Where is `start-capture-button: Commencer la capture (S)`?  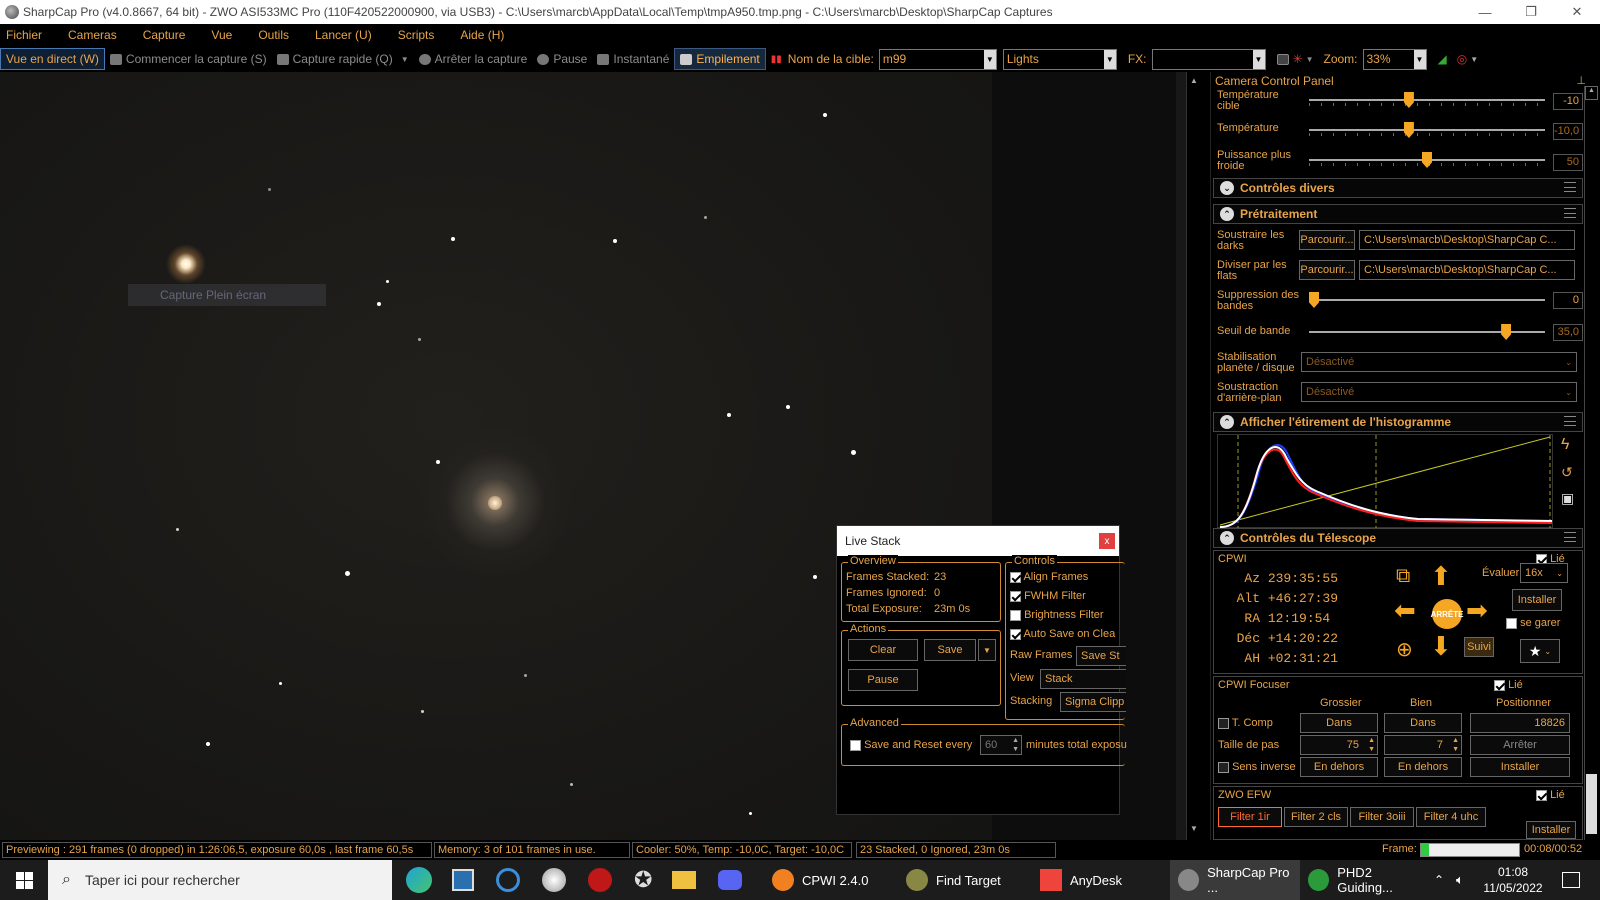
start-capture-button: Commencer la capture (S) is located at coordinates (188, 59).